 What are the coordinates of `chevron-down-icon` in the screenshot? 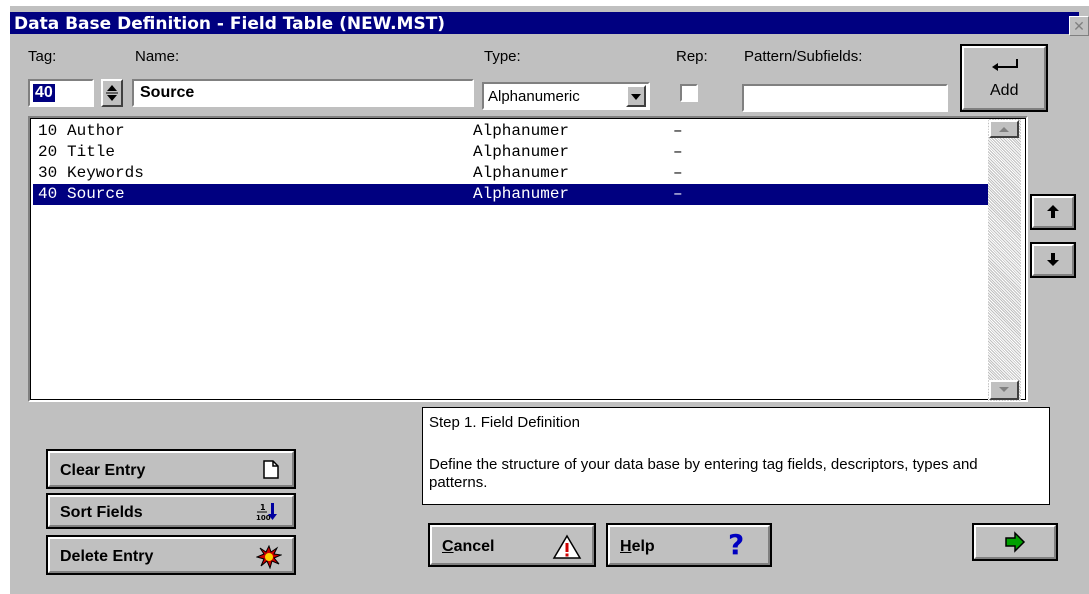 It's located at (636, 97).